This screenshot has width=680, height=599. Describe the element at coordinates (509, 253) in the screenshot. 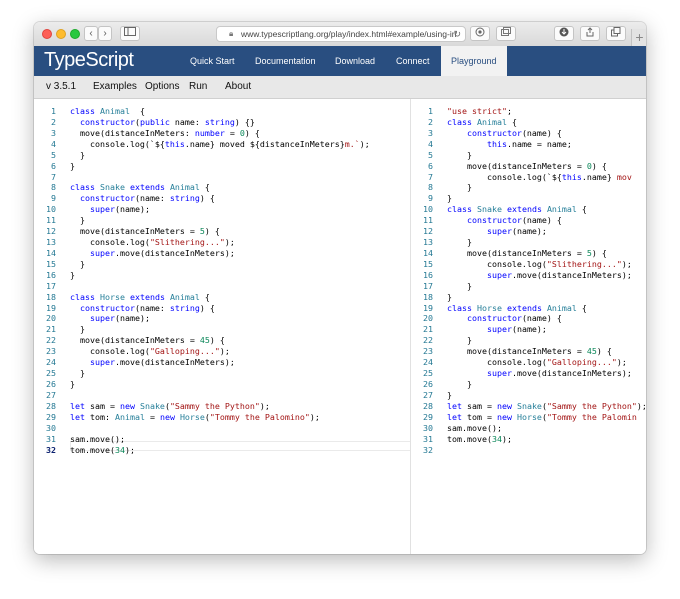

I see `code-line: 14 move(distanceInMeters = 5) {` at that location.